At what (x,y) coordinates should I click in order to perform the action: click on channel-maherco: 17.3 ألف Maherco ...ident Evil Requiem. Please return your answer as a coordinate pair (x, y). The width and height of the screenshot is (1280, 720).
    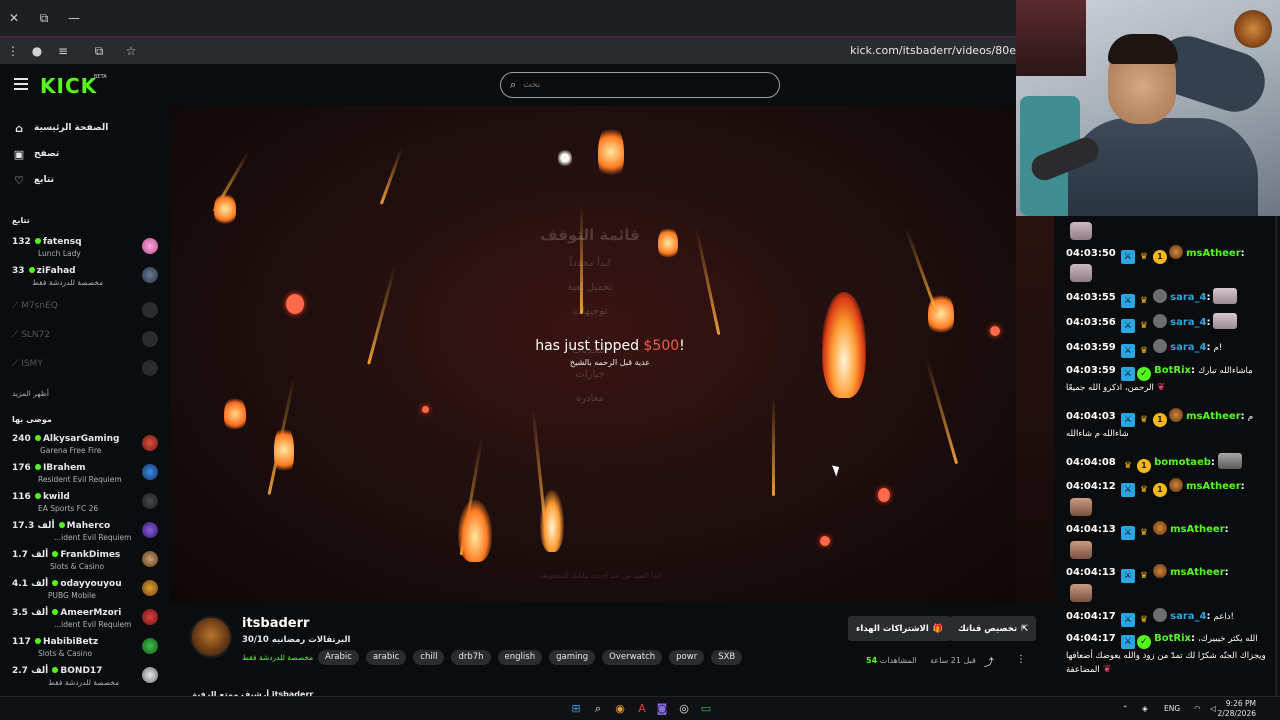
    Looking at the image, I should click on (87, 533).